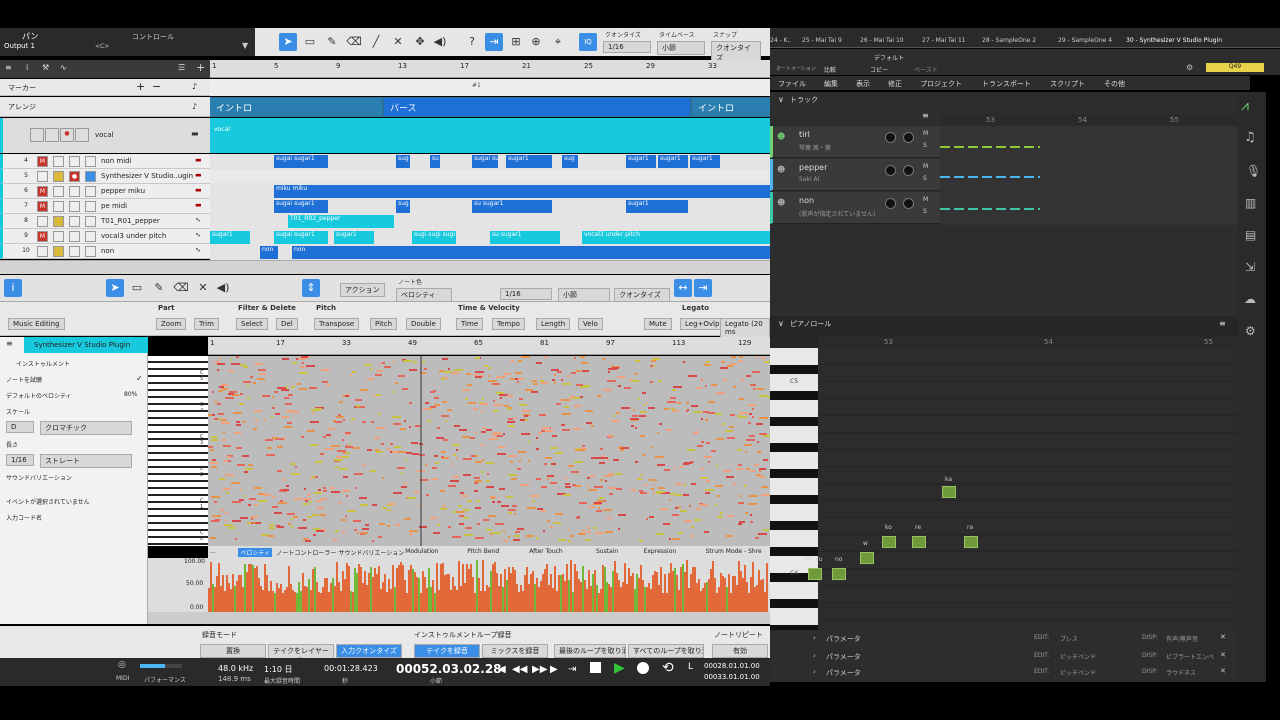  I want to click on track-row: 9 Mvocal3 under pitch ∿, so click(105, 236).